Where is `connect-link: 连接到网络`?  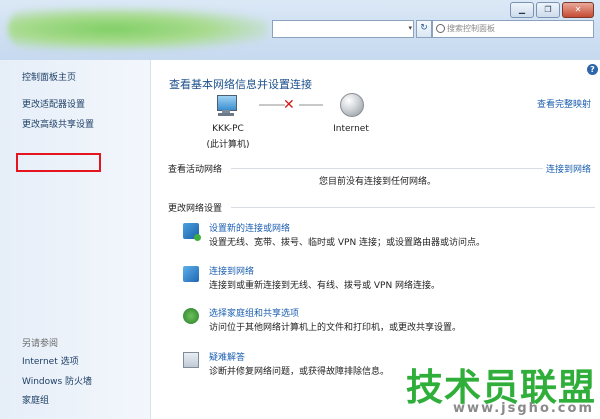
connect-link: 连接到网络 is located at coordinates (231, 270).